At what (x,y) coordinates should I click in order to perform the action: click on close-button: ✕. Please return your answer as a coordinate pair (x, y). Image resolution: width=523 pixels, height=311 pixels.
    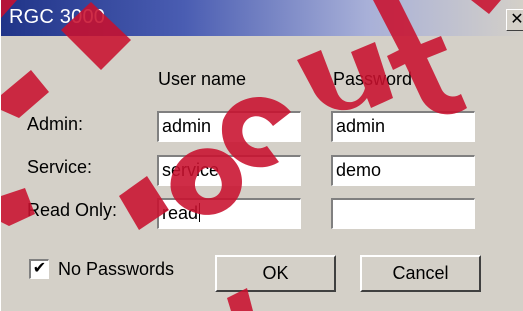
    Looking at the image, I should click on (514, 20).